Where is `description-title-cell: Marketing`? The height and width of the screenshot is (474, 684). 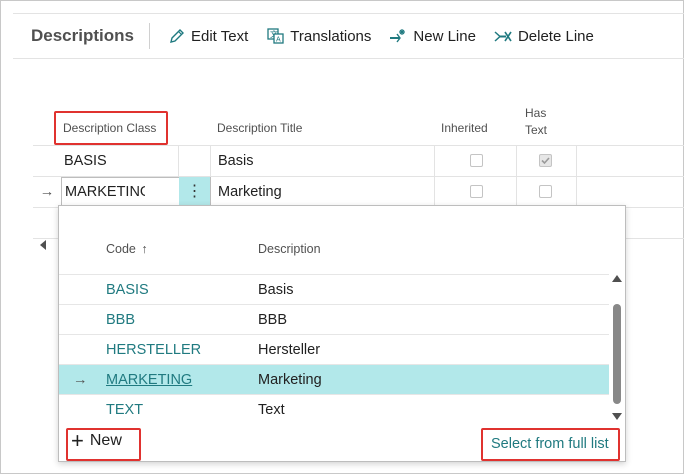
description-title-cell: Marketing is located at coordinates (250, 192).